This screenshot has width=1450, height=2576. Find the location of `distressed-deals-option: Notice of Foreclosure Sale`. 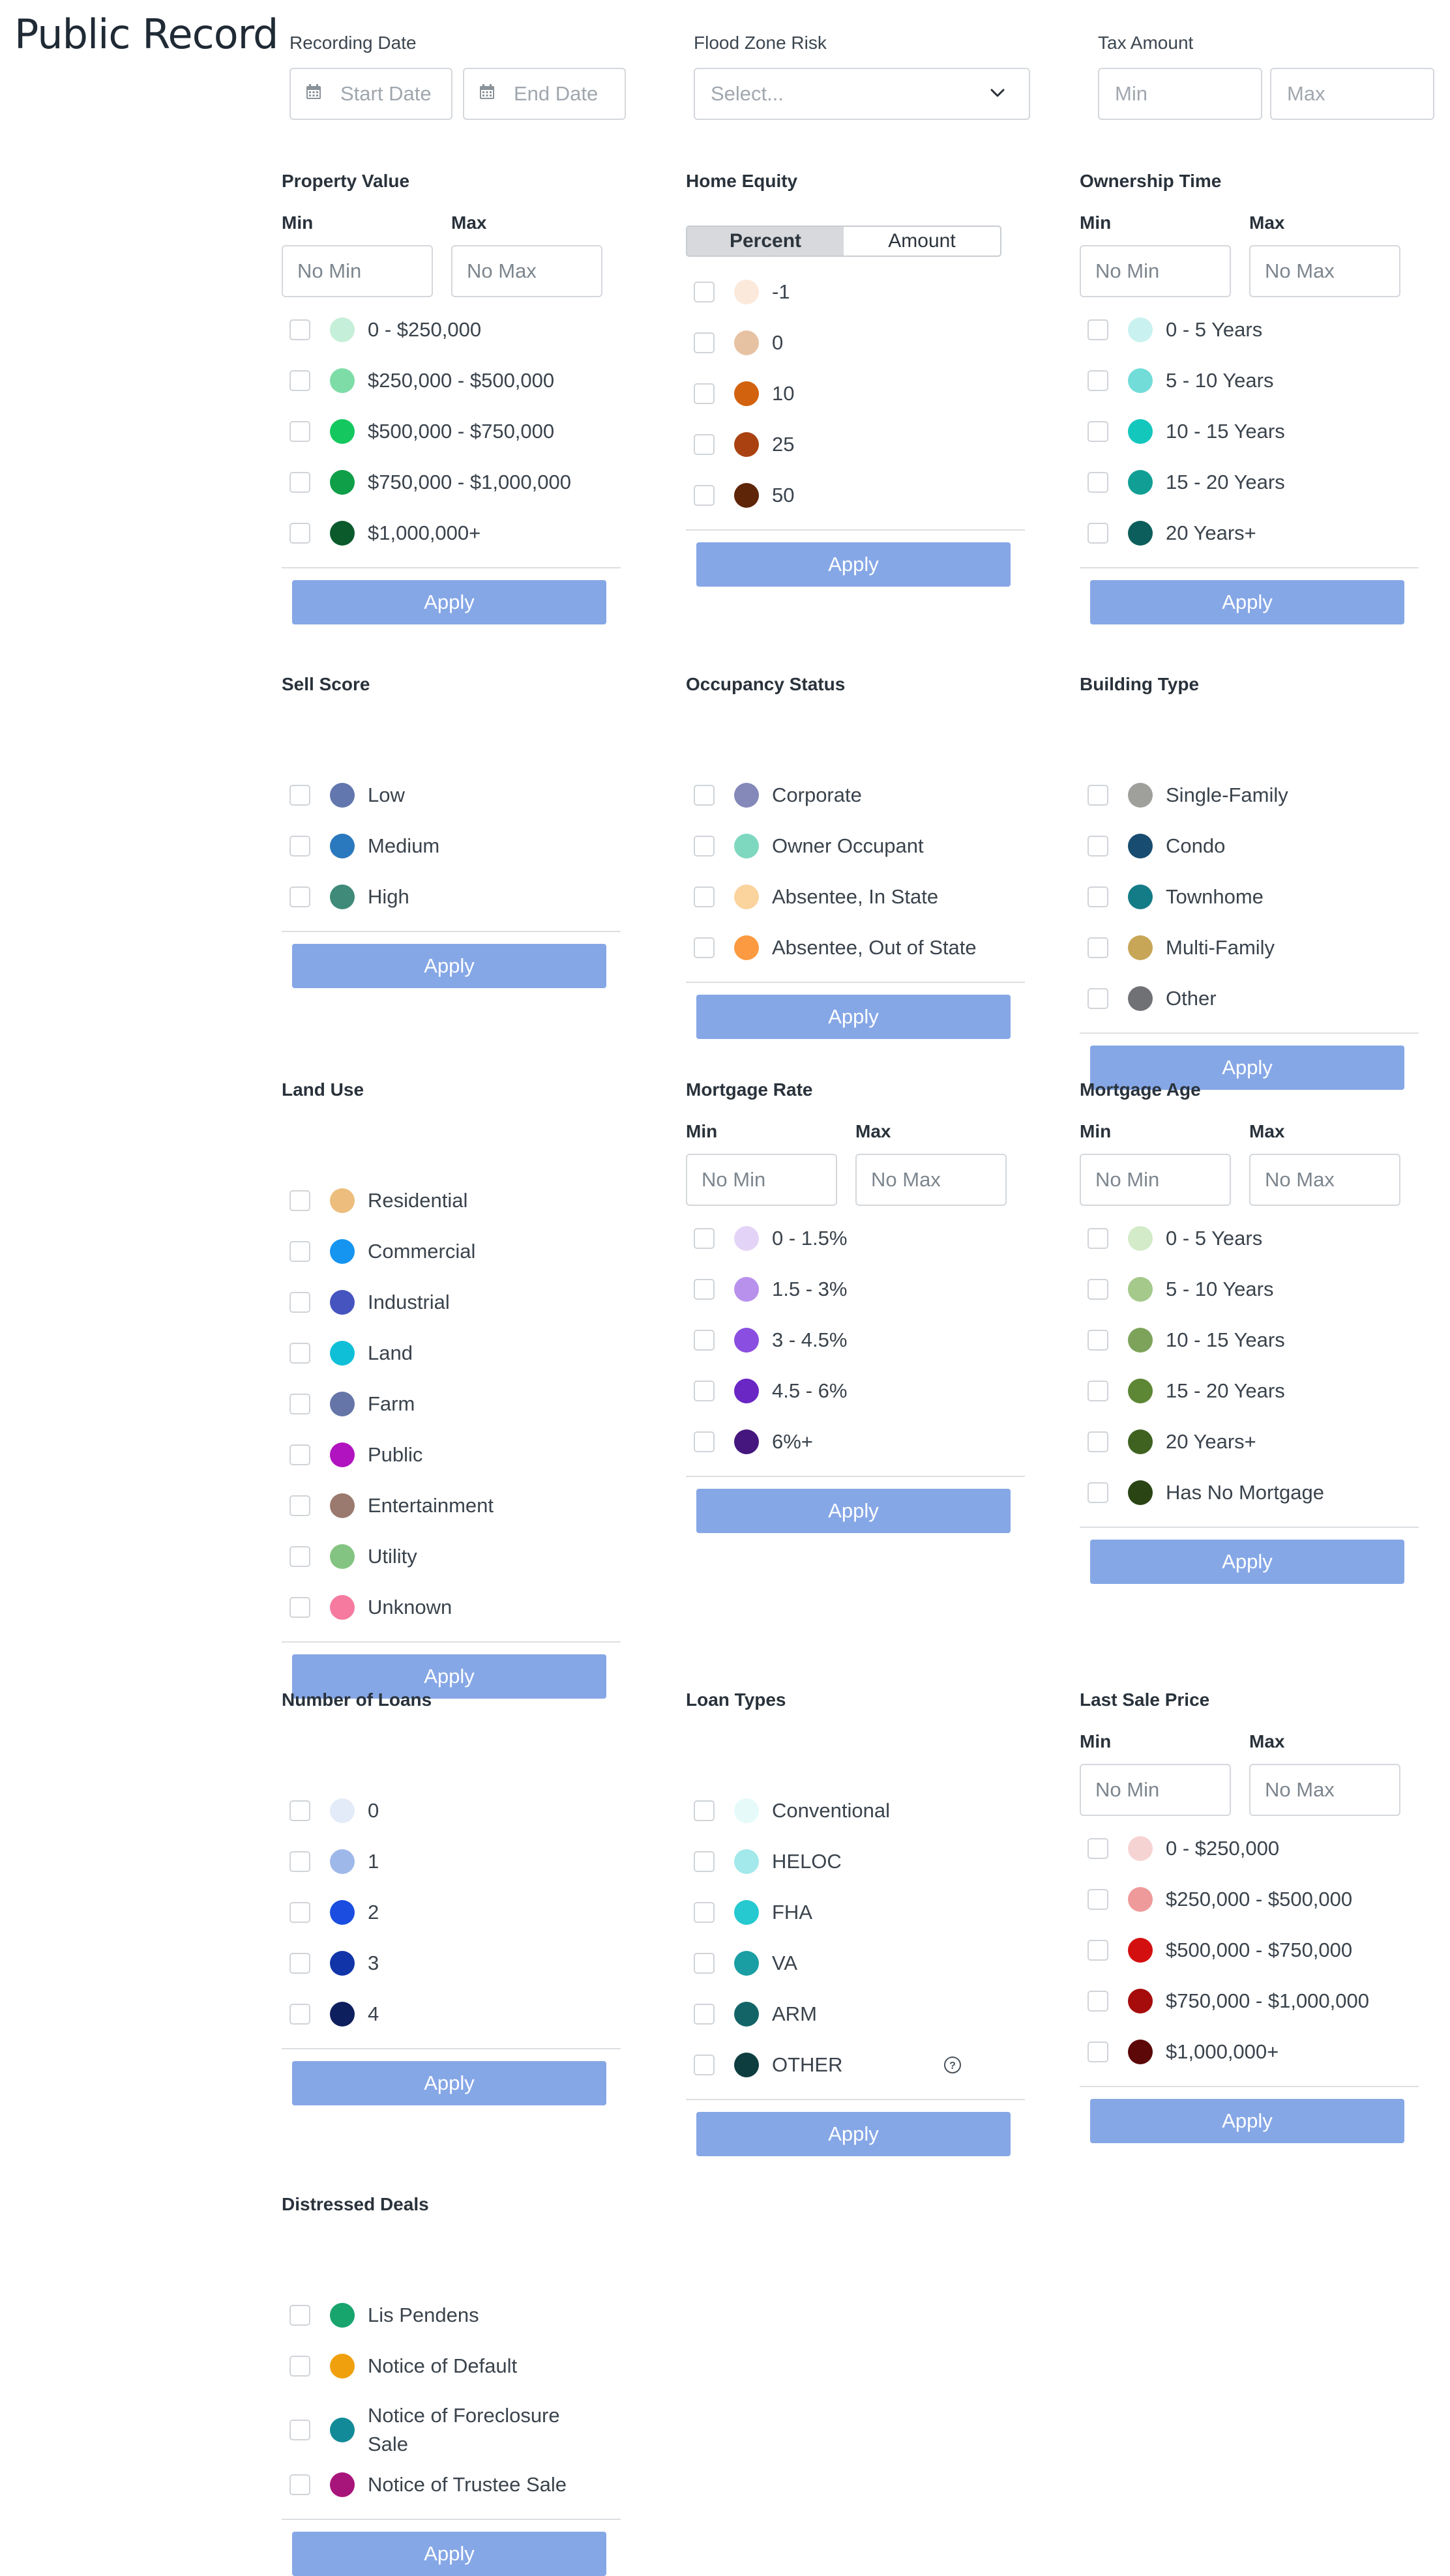

distressed-deals-option: Notice of Foreclosure Sale is located at coordinates (432, 2430).